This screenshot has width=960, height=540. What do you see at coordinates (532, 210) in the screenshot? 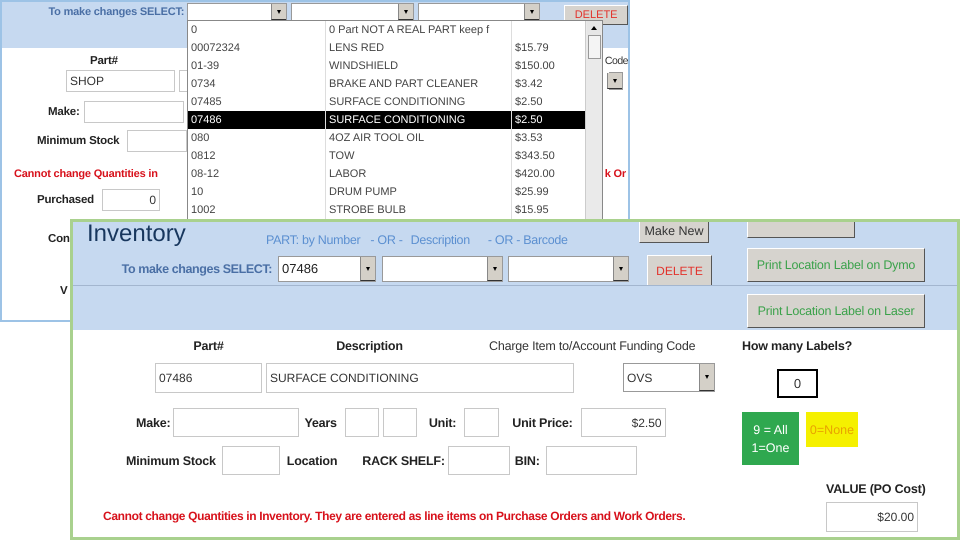
I see `part-price: $15.95` at bounding box center [532, 210].